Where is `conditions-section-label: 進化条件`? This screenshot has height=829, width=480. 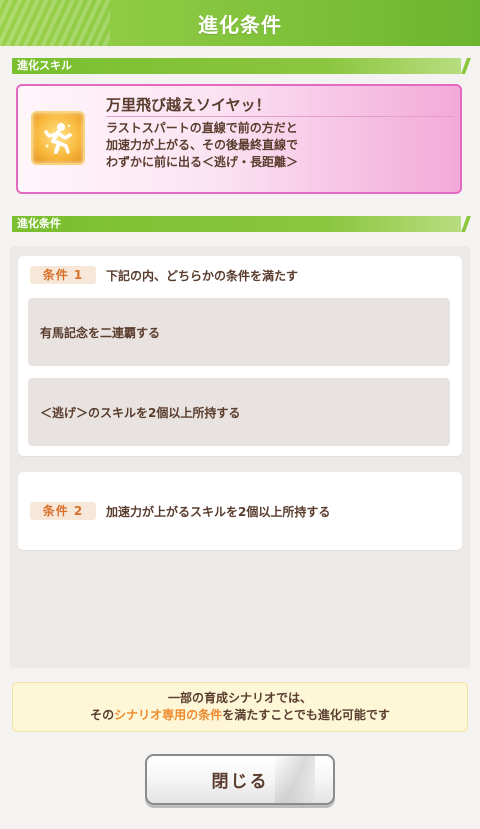
conditions-section-label: 進化条件 is located at coordinates (236, 224).